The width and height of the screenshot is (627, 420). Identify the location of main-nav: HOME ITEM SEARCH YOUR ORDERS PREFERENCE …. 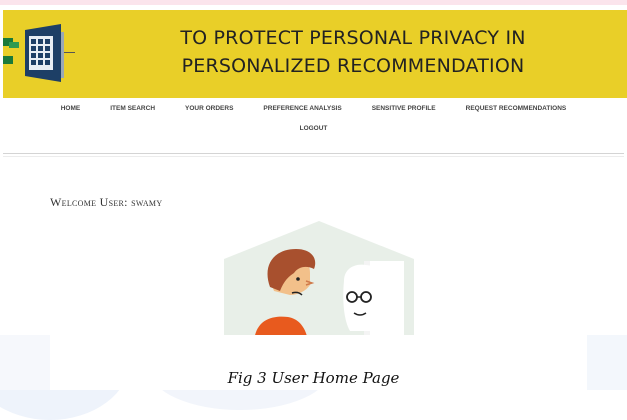
(313, 120).